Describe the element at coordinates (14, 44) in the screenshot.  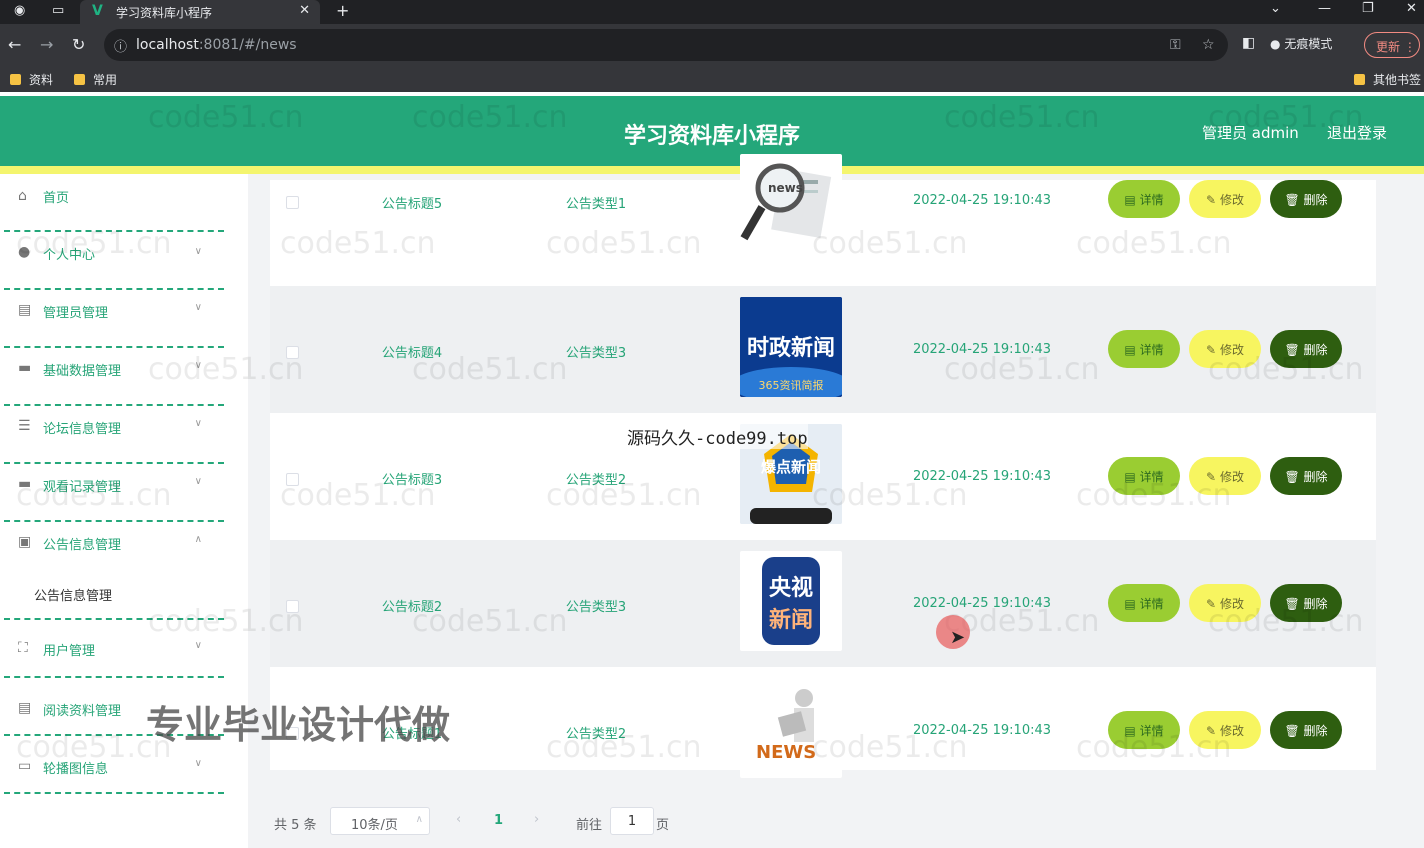
I see `back-icon: ←` at that location.